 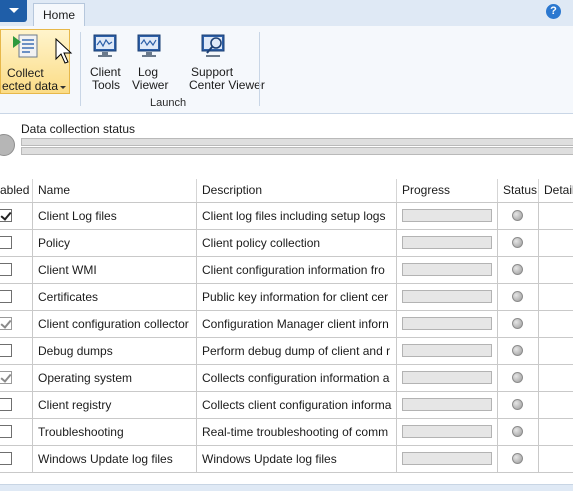 What do you see at coordinates (286, 13) in the screenshot?
I see `ribbon-tab-strip: Home ?` at bounding box center [286, 13].